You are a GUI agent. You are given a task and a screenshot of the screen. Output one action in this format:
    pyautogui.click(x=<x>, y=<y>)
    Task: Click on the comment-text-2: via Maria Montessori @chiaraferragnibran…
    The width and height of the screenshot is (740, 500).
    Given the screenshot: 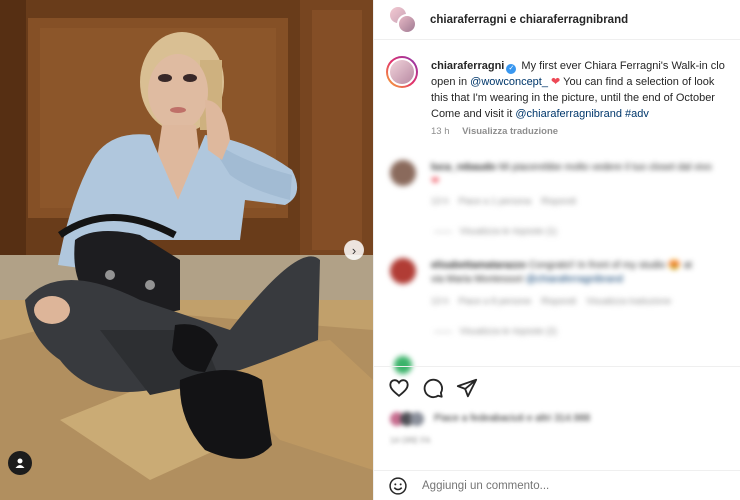 What is the action you would take?
    pyautogui.click(x=527, y=279)
    